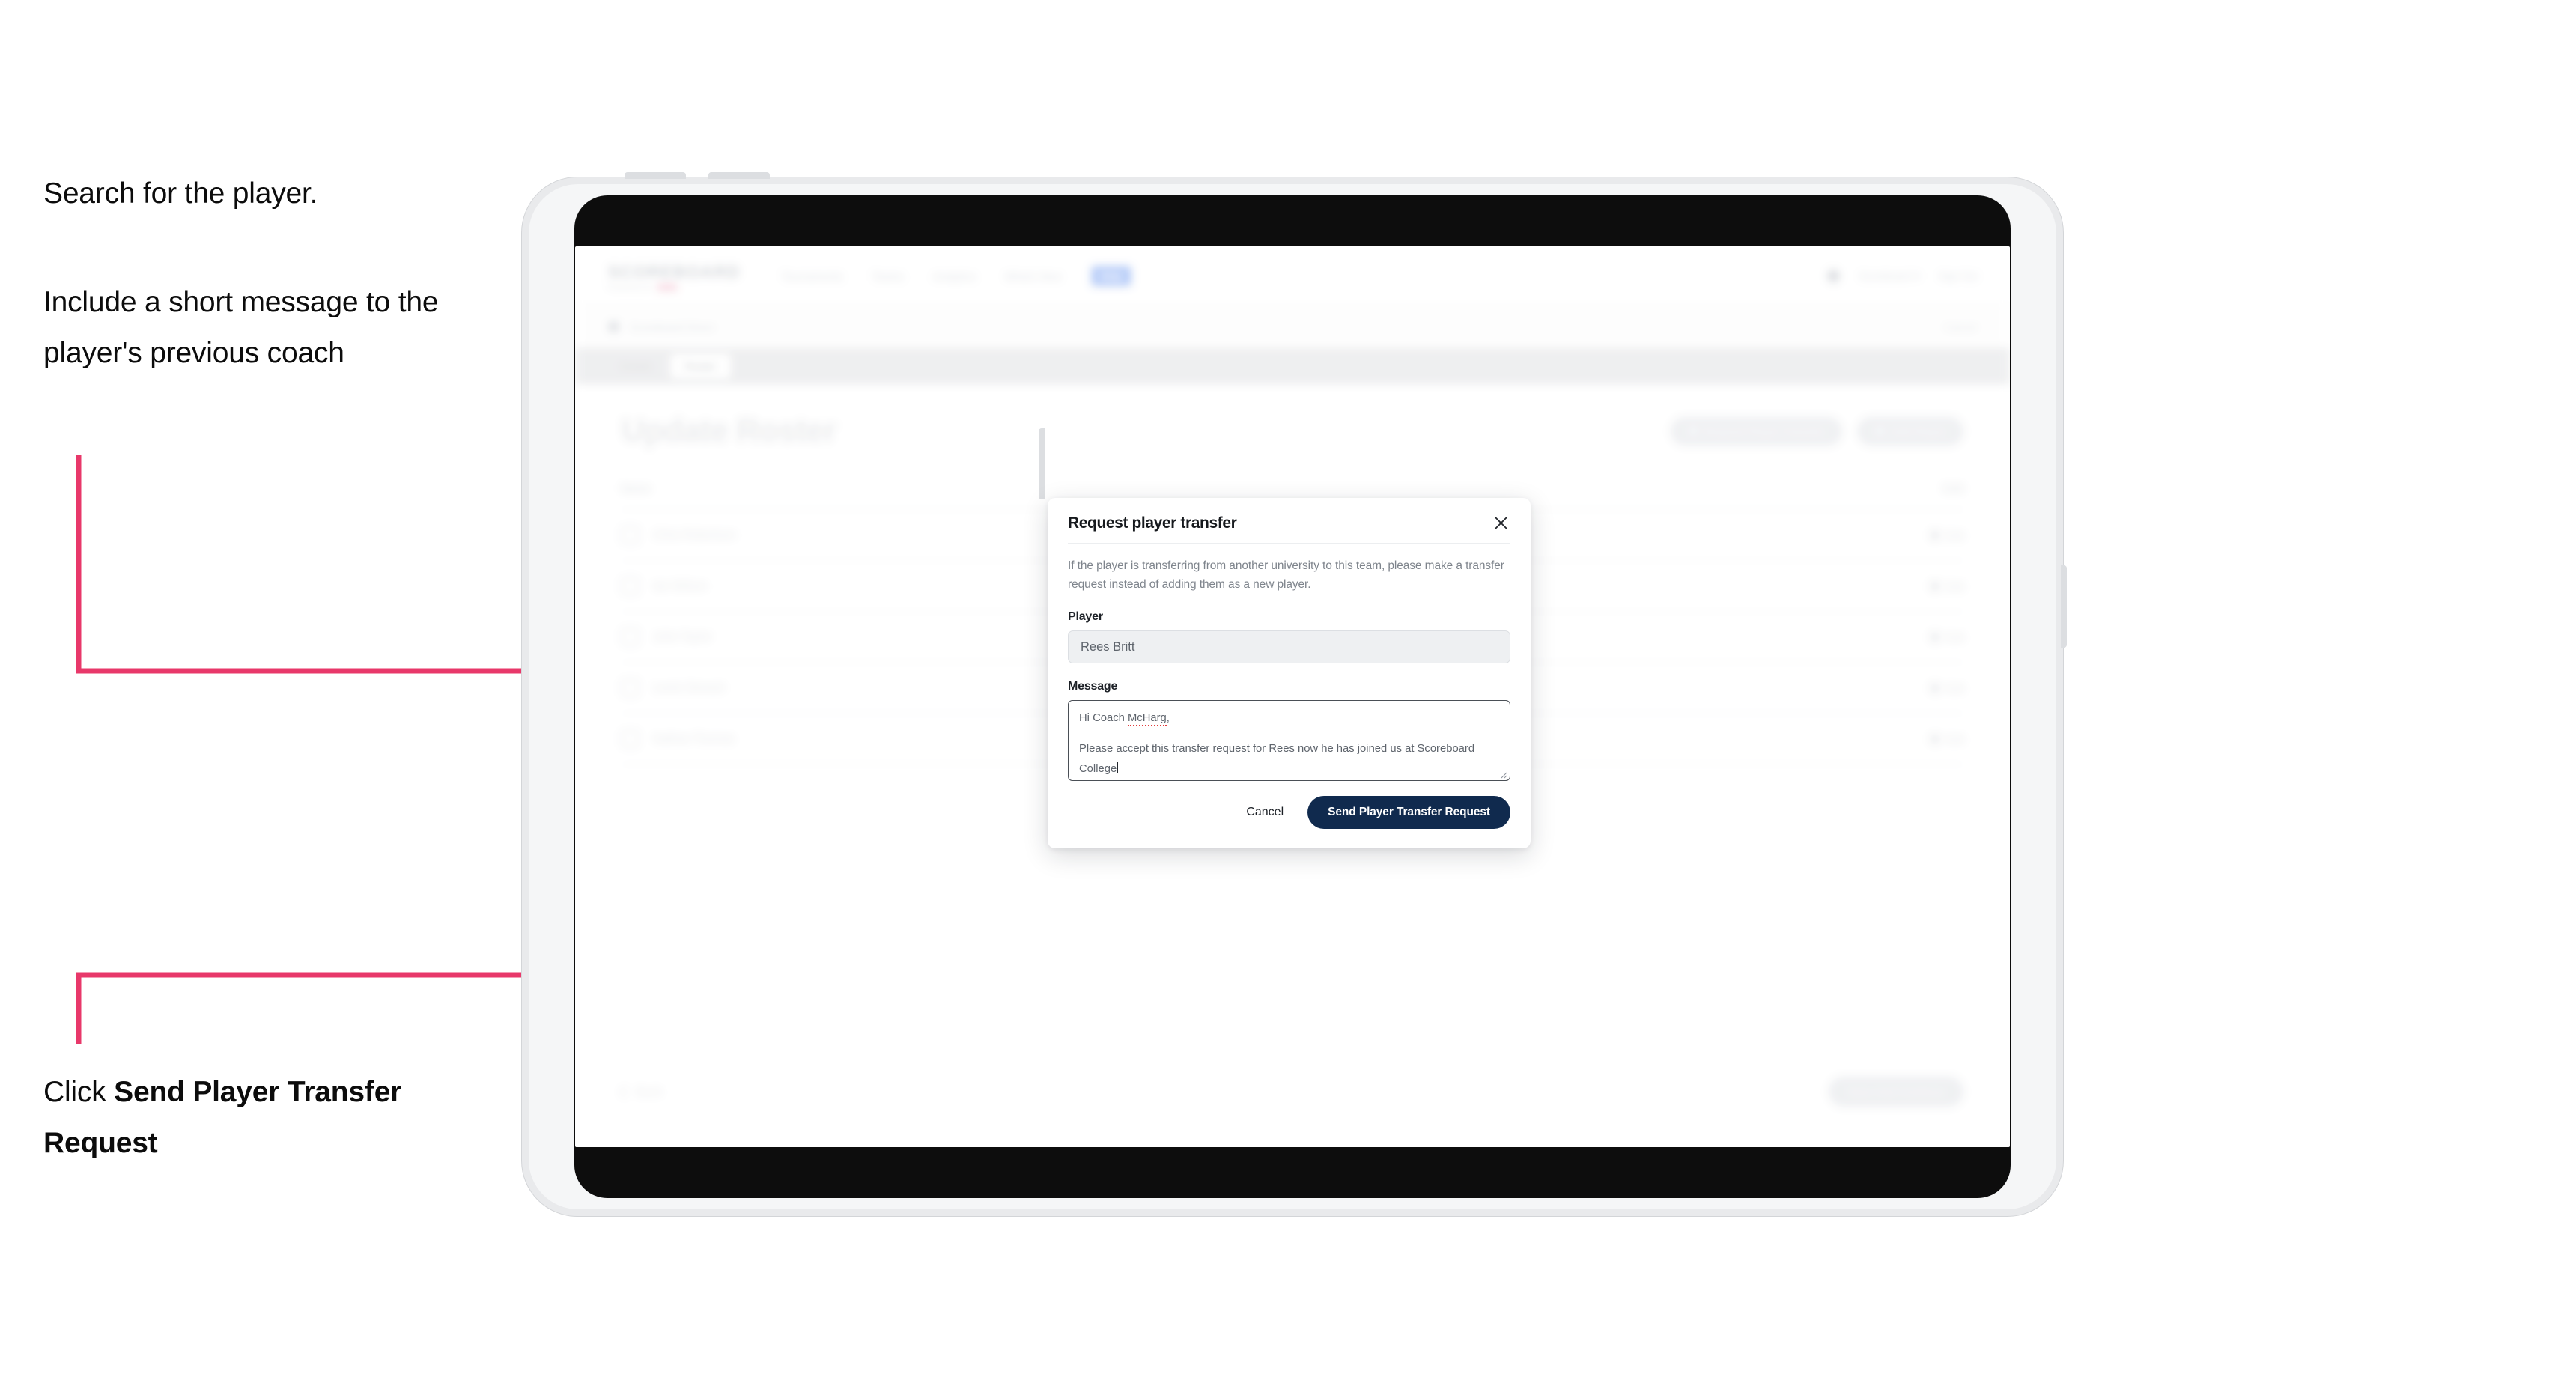 Image resolution: width=2576 pixels, height=1386 pixels. What do you see at coordinates (1108, 647) in the screenshot?
I see `player-input-value: Rees Britt` at bounding box center [1108, 647].